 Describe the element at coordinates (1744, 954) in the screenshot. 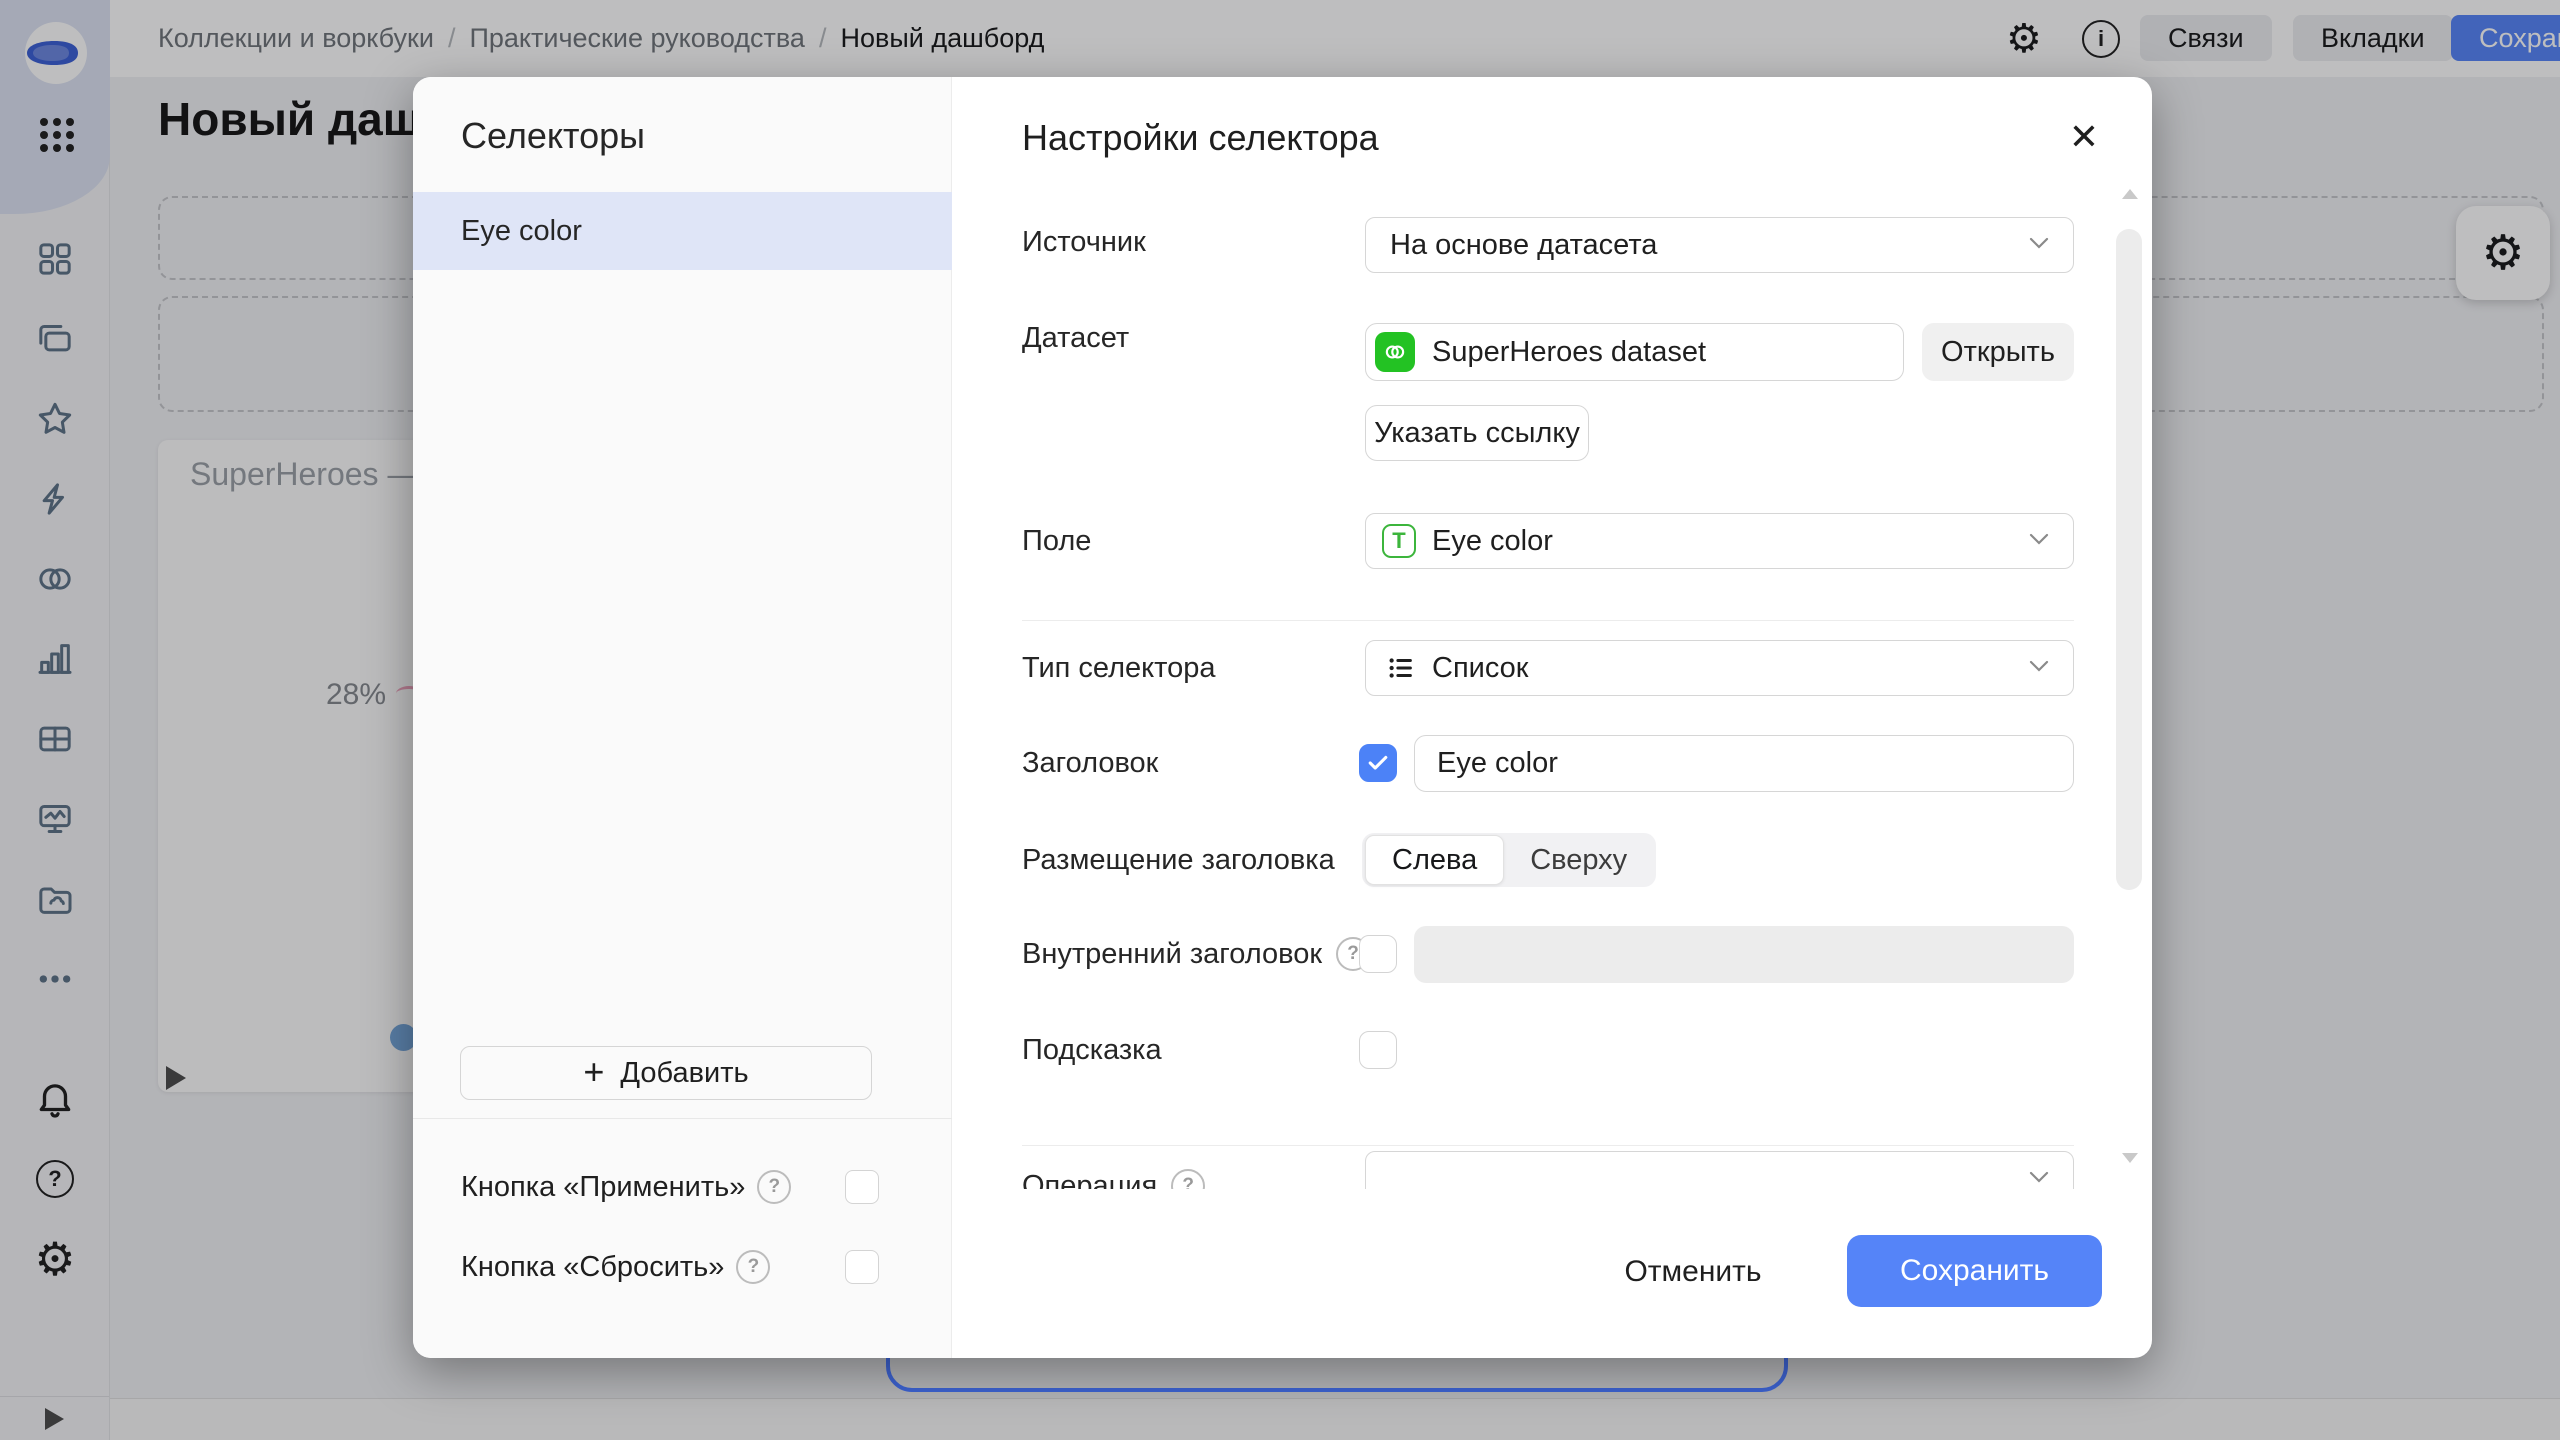

I see `inner-title-input` at that location.